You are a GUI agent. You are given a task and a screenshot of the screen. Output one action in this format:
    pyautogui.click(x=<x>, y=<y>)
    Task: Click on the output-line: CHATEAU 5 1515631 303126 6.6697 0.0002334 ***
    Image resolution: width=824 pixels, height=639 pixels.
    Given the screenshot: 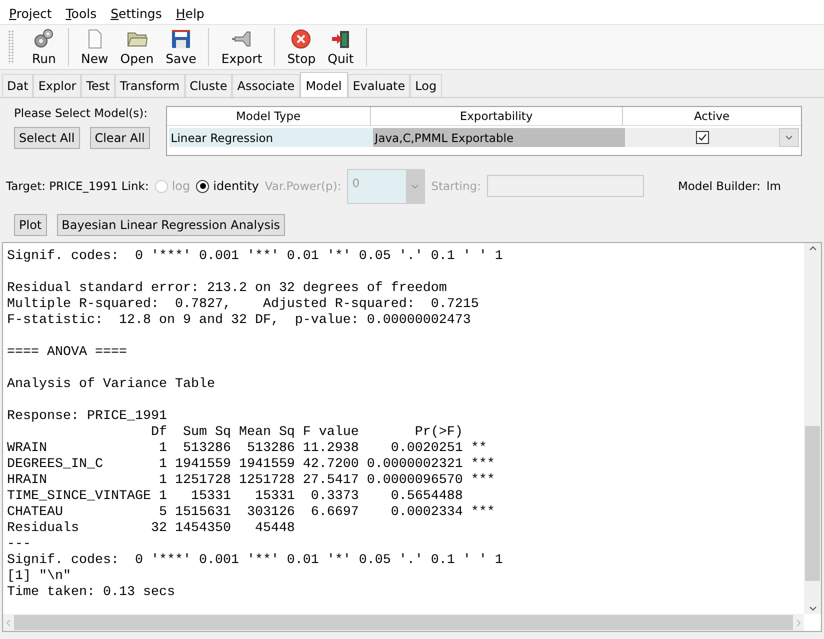 What is the action you would take?
    pyautogui.click(x=251, y=513)
    